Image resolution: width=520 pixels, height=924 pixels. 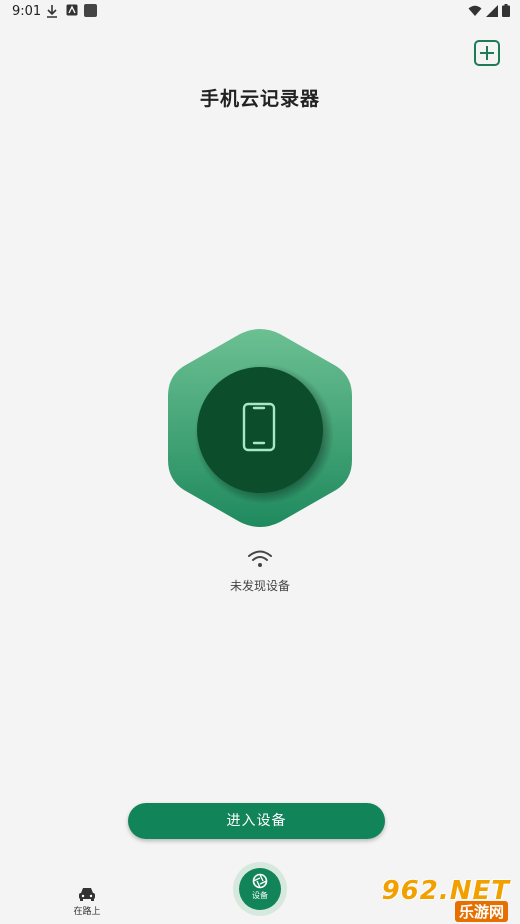 What do you see at coordinates (481, 911) in the screenshot?
I see `watermark-site-name: 乐游网` at bounding box center [481, 911].